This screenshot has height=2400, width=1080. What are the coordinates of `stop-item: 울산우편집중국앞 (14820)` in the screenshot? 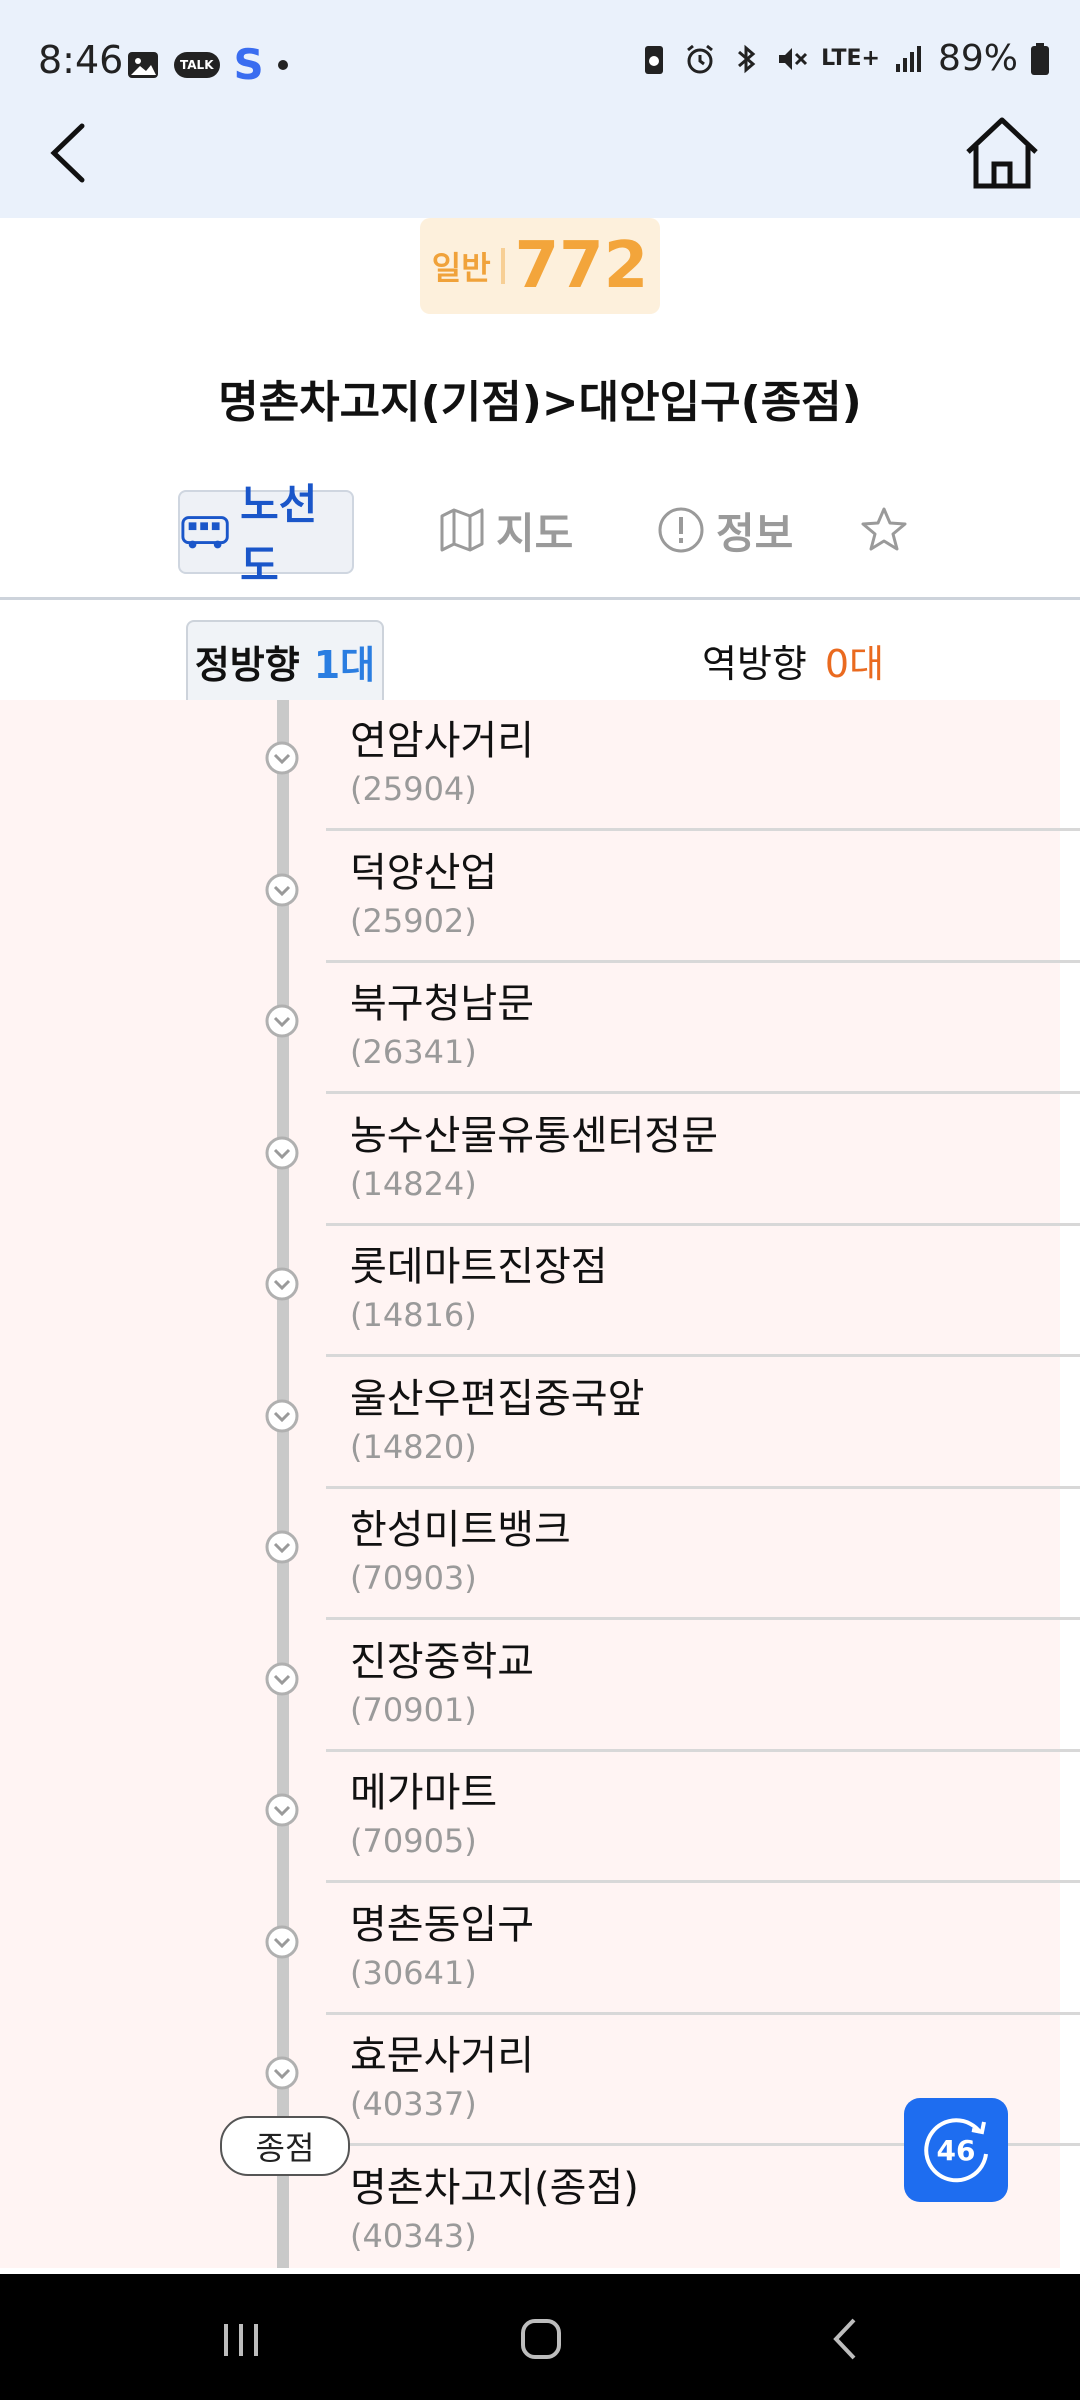 It's located at (540, 1423).